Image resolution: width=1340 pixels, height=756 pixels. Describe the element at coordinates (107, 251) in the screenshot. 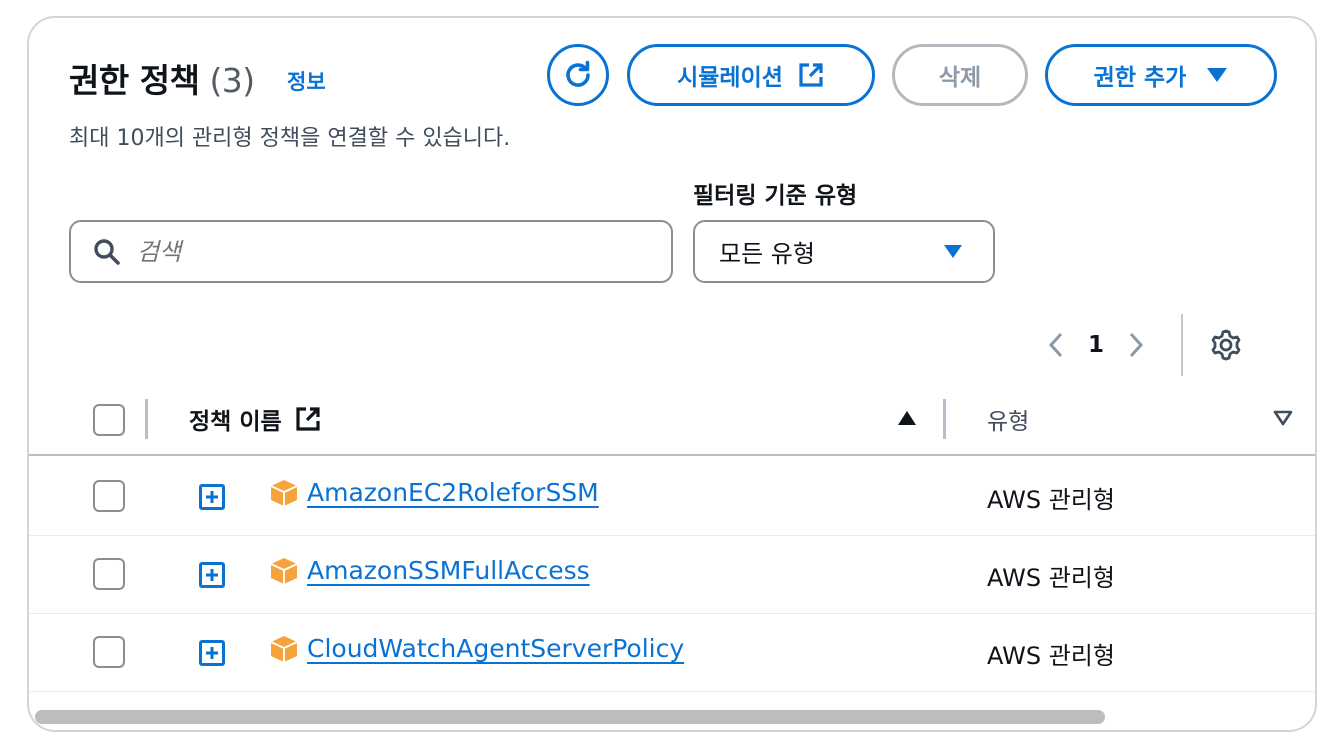

I see `search-icon` at that location.